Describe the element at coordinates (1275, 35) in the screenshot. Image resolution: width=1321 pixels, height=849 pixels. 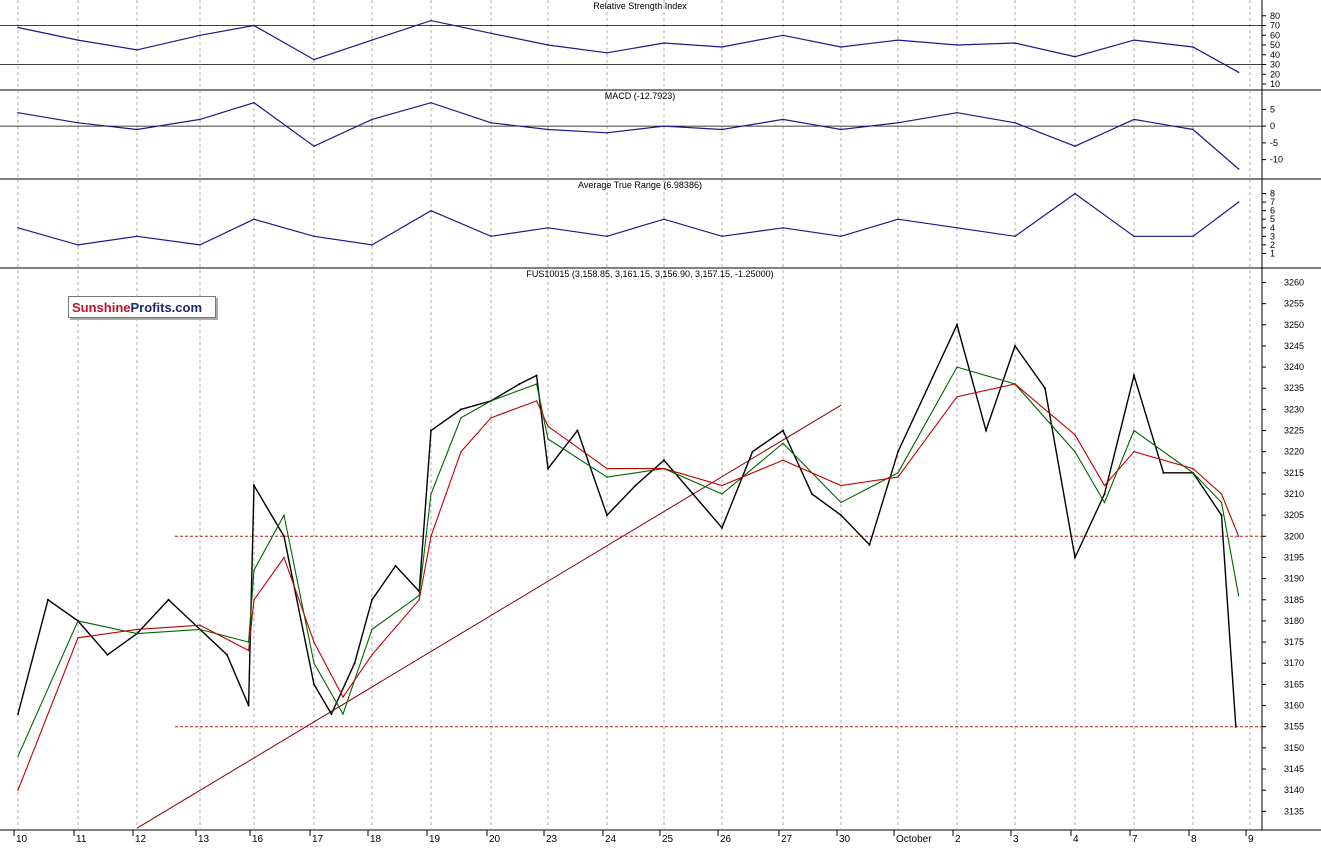
I see `y-tick-label: 60` at that location.